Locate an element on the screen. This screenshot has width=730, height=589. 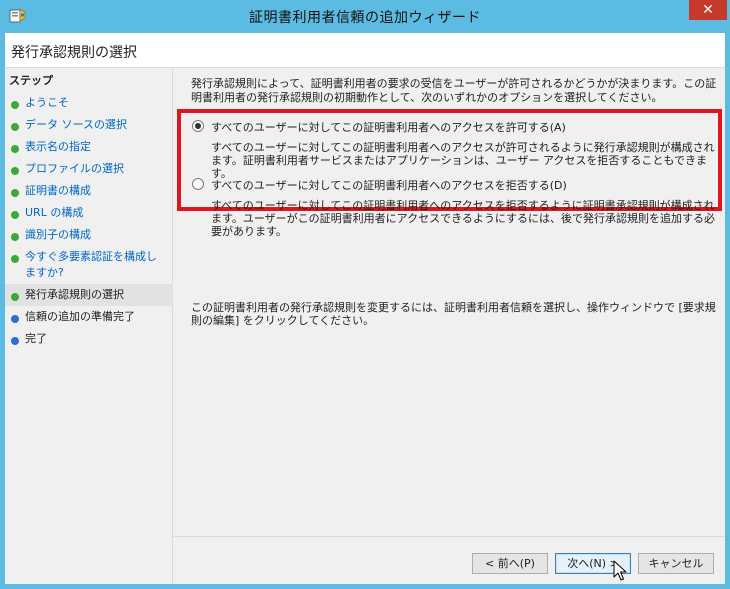
step-choose-profile: プロファイルの選択 is located at coordinates (89, 169).